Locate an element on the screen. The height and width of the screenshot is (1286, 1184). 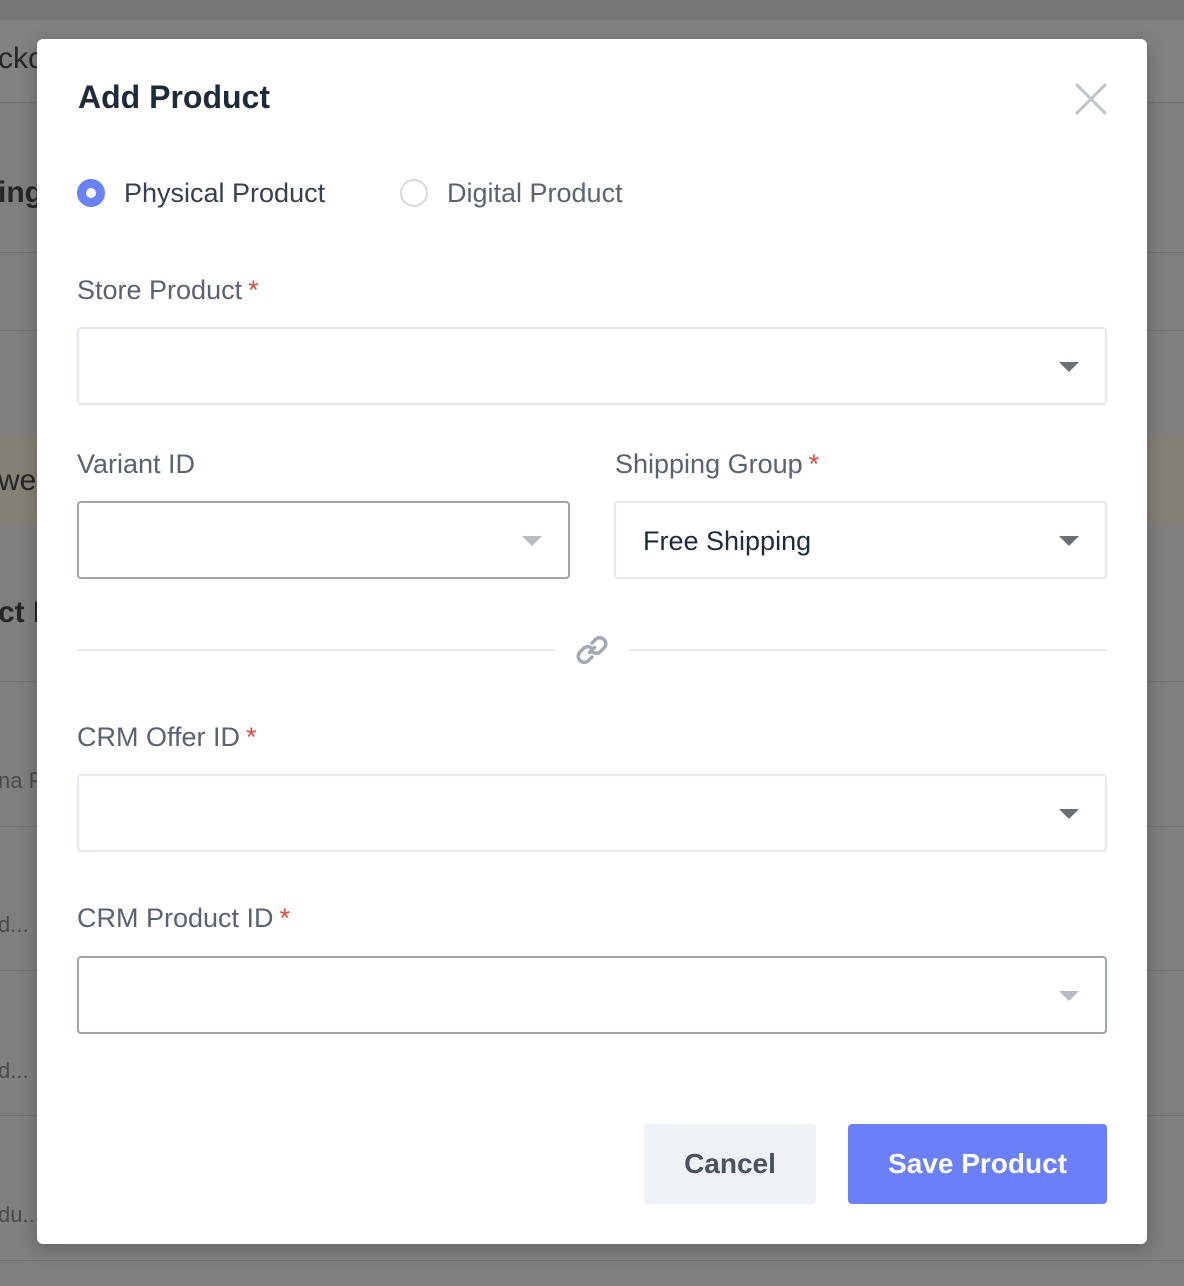
field-label-text: Shipping Group is located at coordinates (709, 464).